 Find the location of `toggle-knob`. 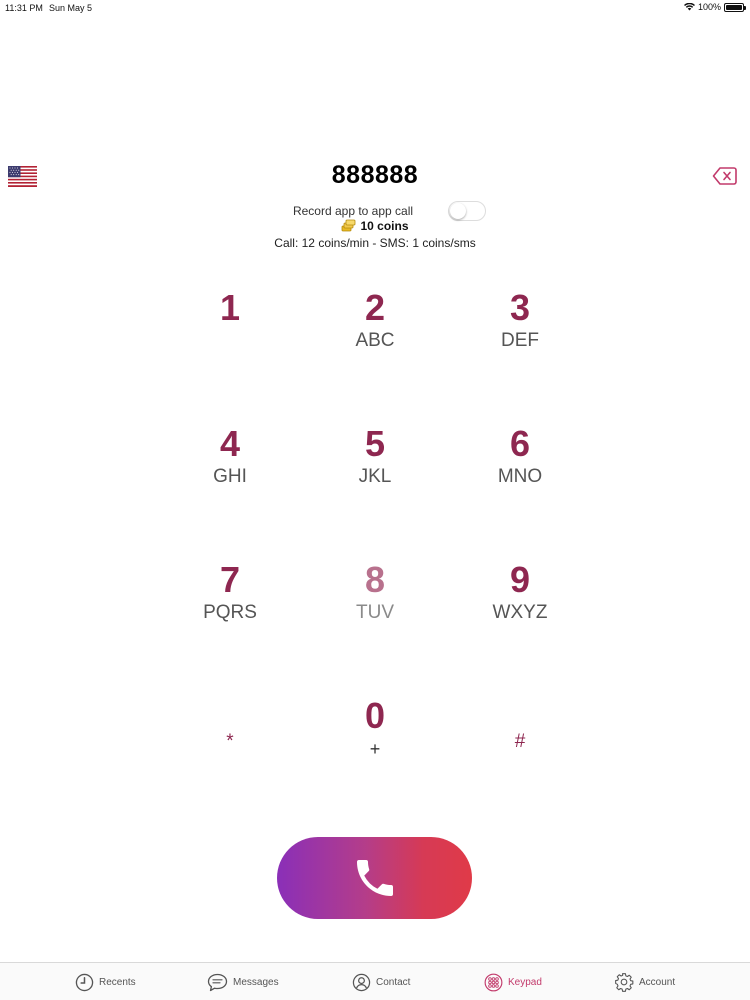

toggle-knob is located at coordinates (458, 211).